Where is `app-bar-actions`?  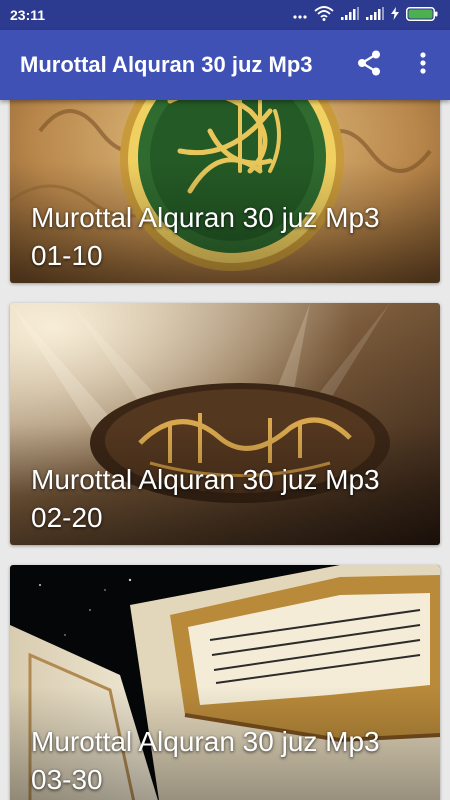
app-bar-actions is located at coordinates (396, 65).